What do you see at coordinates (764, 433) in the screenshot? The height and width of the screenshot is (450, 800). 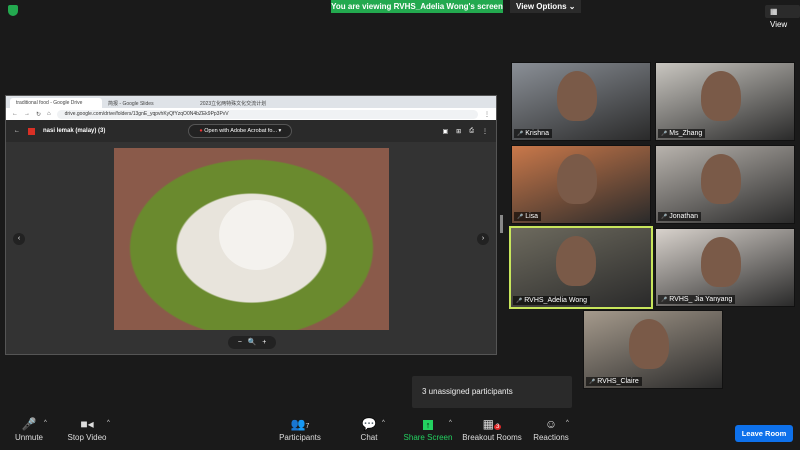 I see `leave-room-button: Leave Room` at bounding box center [764, 433].